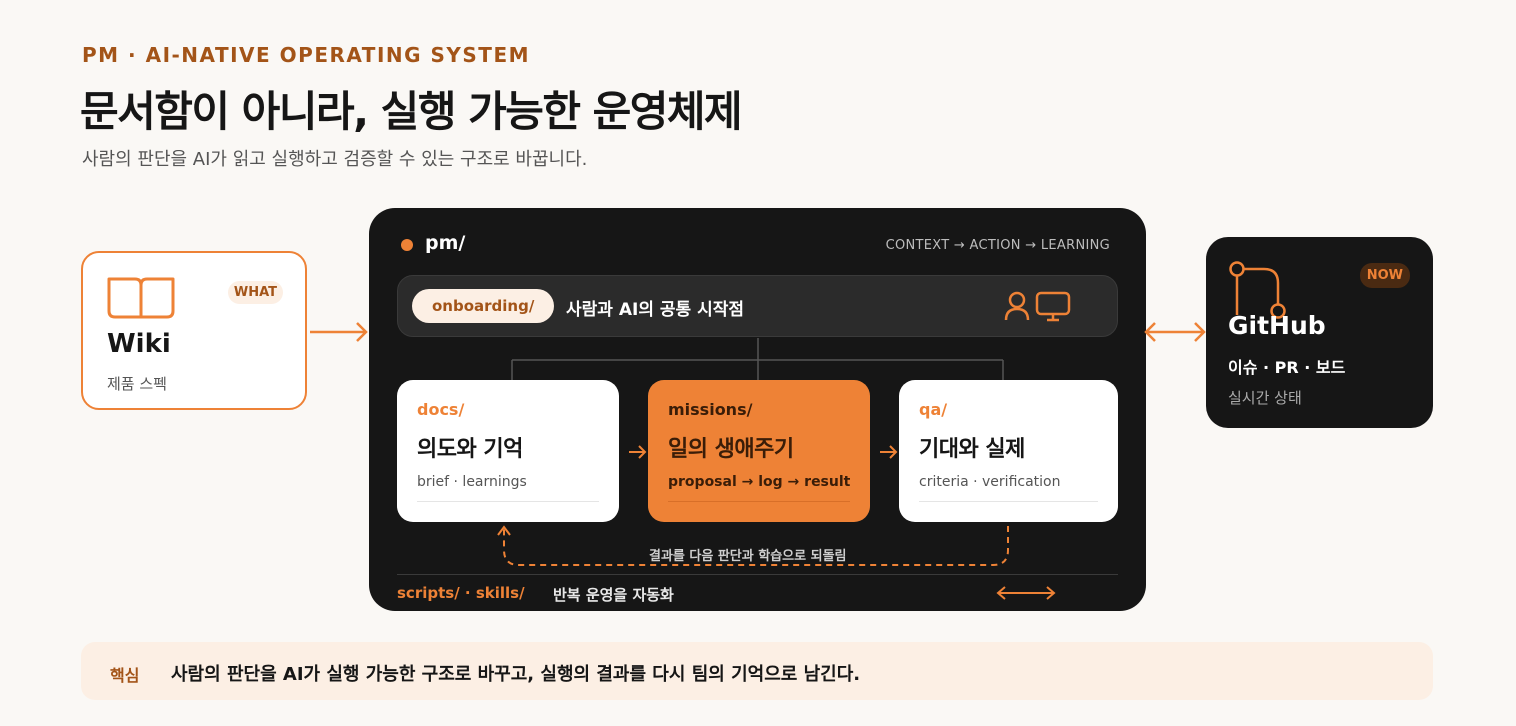  I want to click on connector-overlay, so click(758, 332).